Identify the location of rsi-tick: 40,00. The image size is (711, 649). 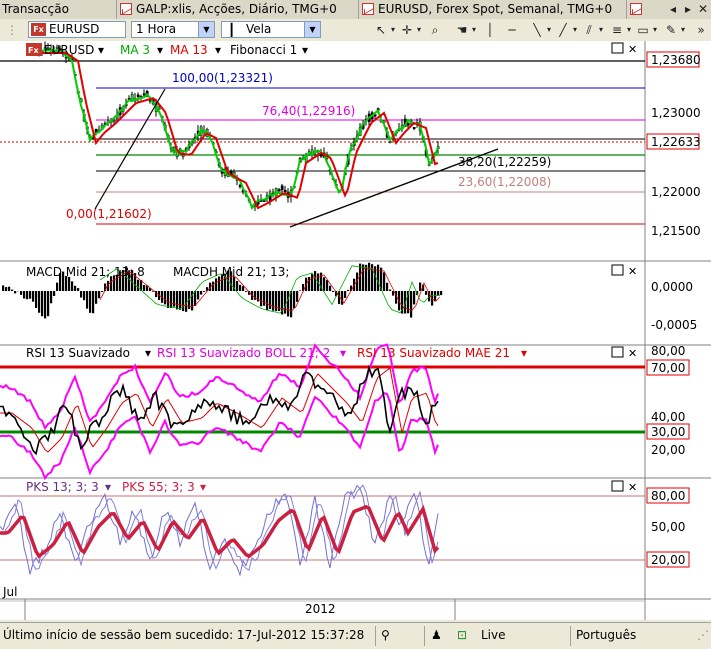
(668, 417).